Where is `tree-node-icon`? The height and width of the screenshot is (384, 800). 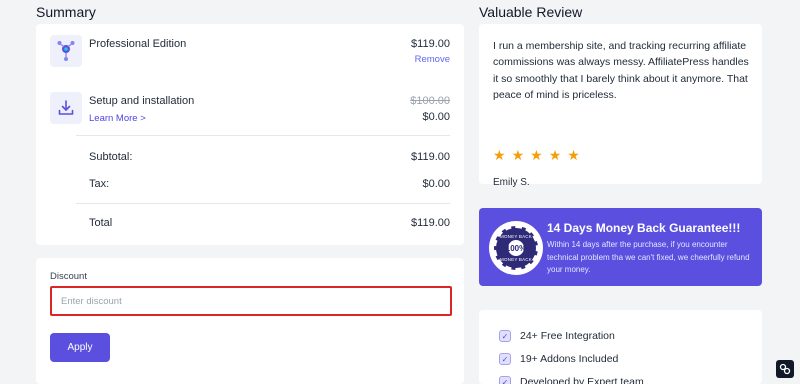
tree-node-icon is located at coordinates (66, 51).